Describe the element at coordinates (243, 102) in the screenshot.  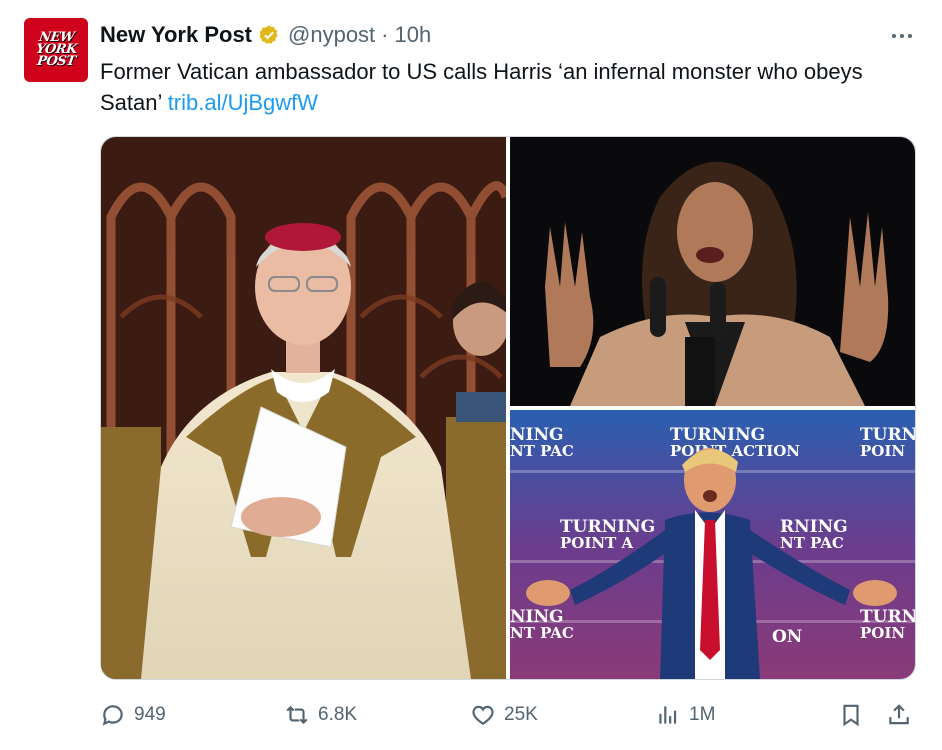
I see `tweet-link: trib.al/UjBgwfW` at that location.